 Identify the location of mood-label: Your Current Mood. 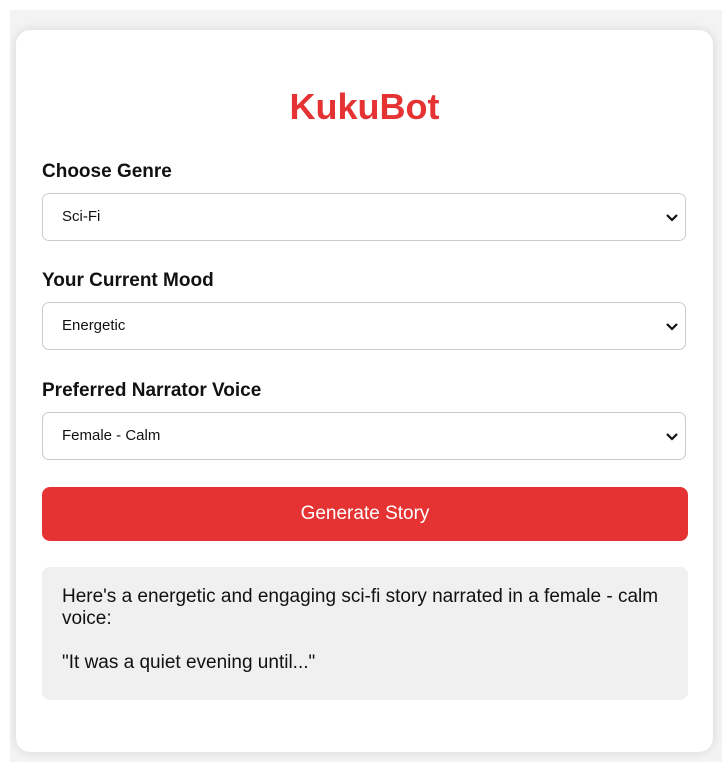
(128, 280).